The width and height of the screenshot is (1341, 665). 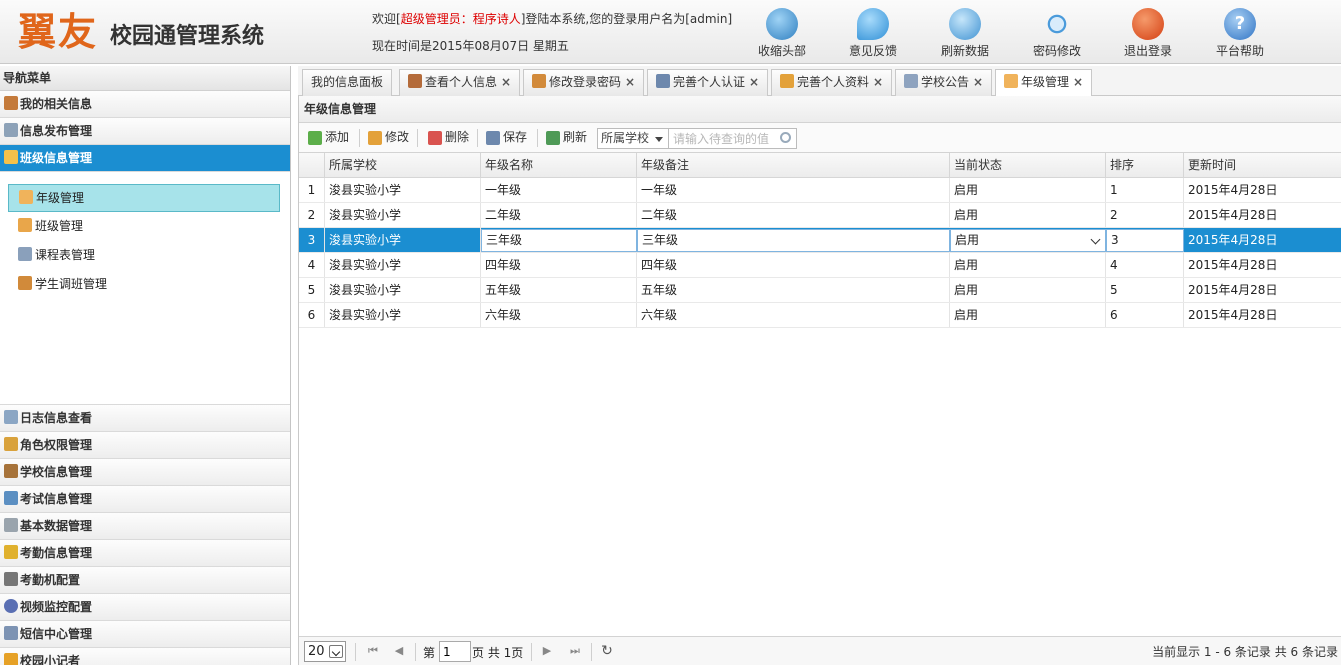 I want to click on refresh-label: 刷新, so click(x=575, y=137).